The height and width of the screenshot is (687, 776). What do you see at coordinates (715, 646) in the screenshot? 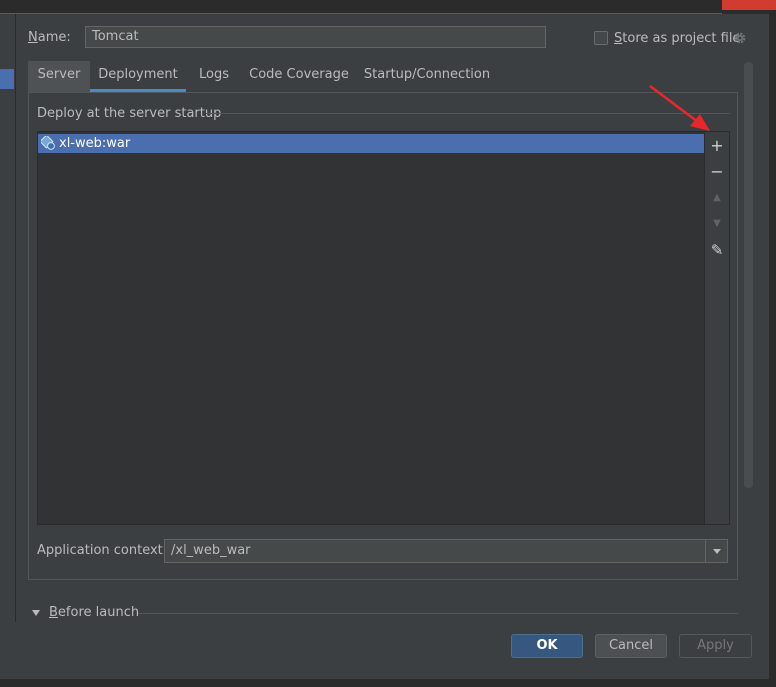
I see `apply-button: Apply` at bounding box center [715, 646].